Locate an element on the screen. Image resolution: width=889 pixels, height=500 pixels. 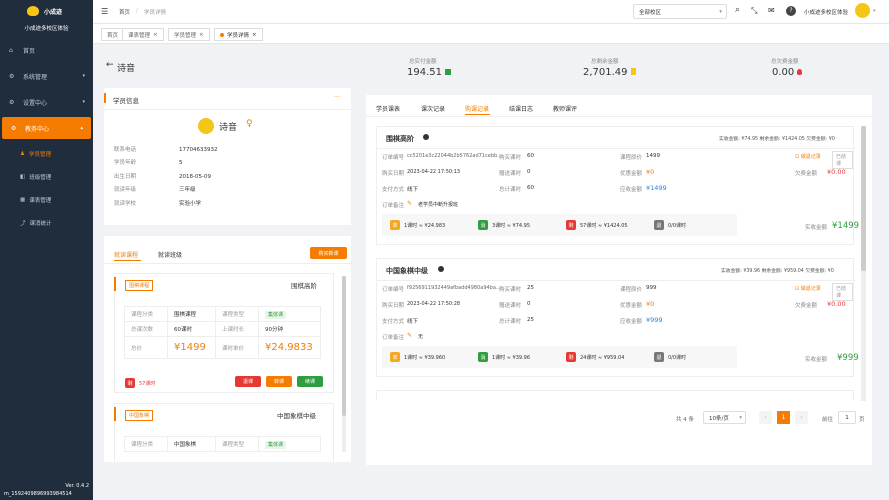
order-summary: 实收金额: ¥74.95 剩余金额: ¥1424.05 欠费金额: ¥0 is located at coordinates (777, 139).